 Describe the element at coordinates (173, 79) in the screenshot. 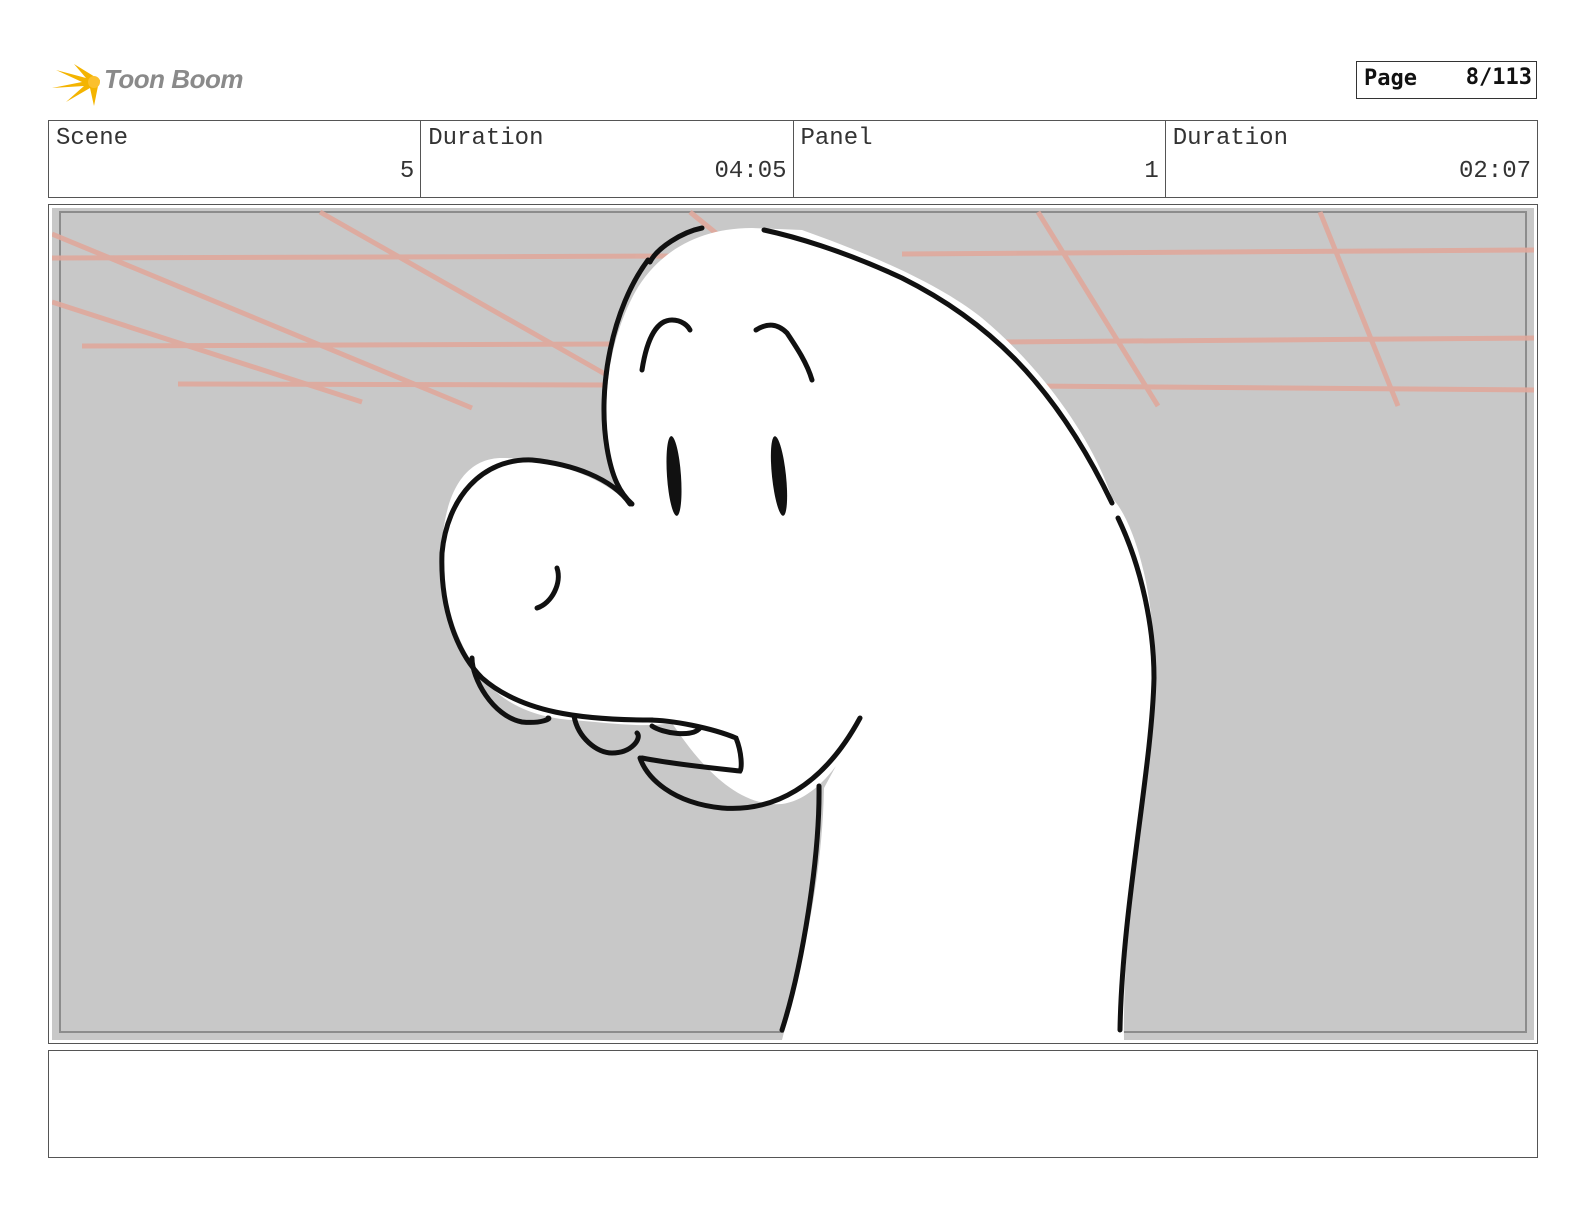

I see `toon-boom-logo-text: Toon Boom` at that location.